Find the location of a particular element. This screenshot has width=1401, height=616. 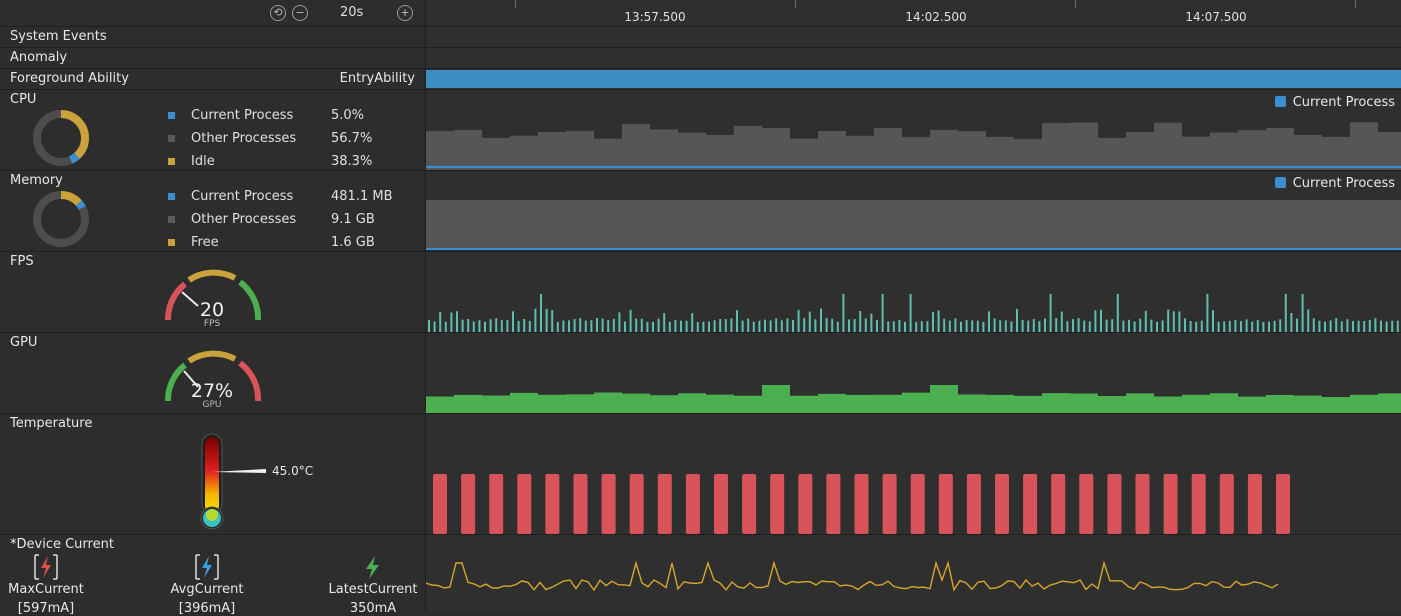

latest-current-value: 350mA is located at coordinates (373, 608).